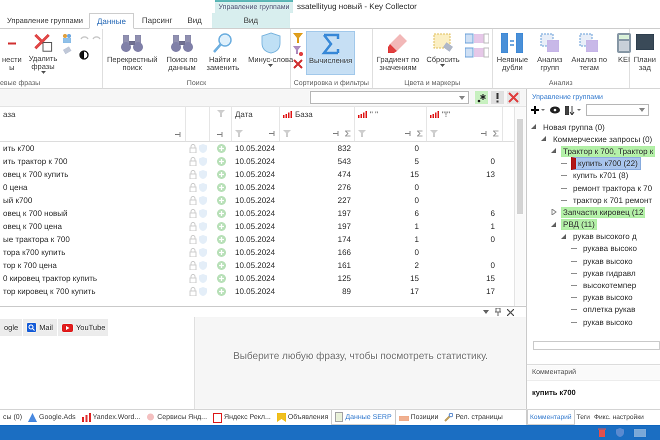  What do you see at coordinates (579, 224) in the screenshot?
I see `tree-item: РВД (11)` at bounding box center [579, 224].